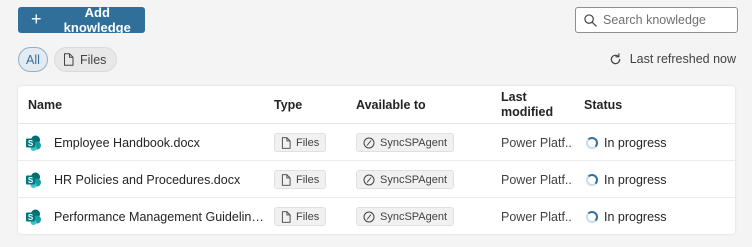  What do you see at coordinates (160, 180) in the screenshot?
I see `file-name: HR Policies and Procedures.docx` at bounding box center [160, 180].